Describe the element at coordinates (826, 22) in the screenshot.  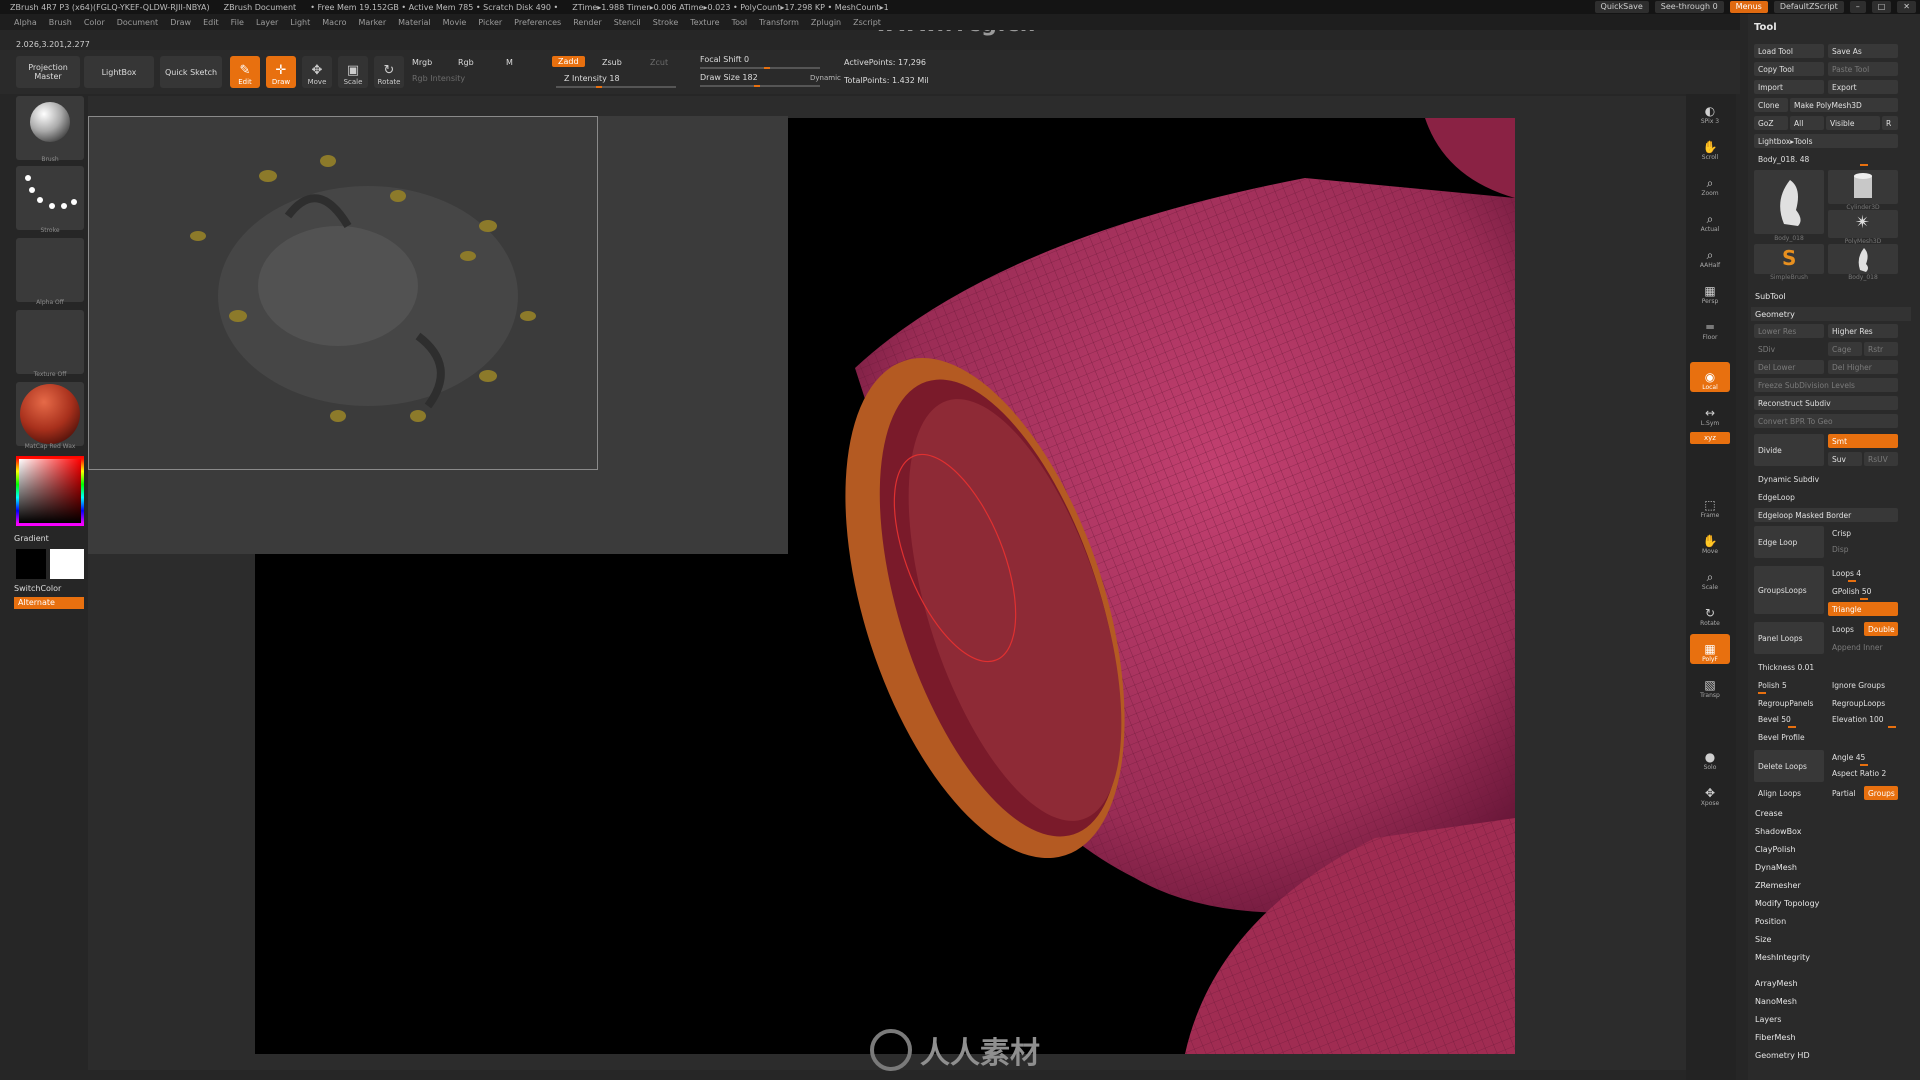
I see `menu-zplugin: Zplugin` at that location.